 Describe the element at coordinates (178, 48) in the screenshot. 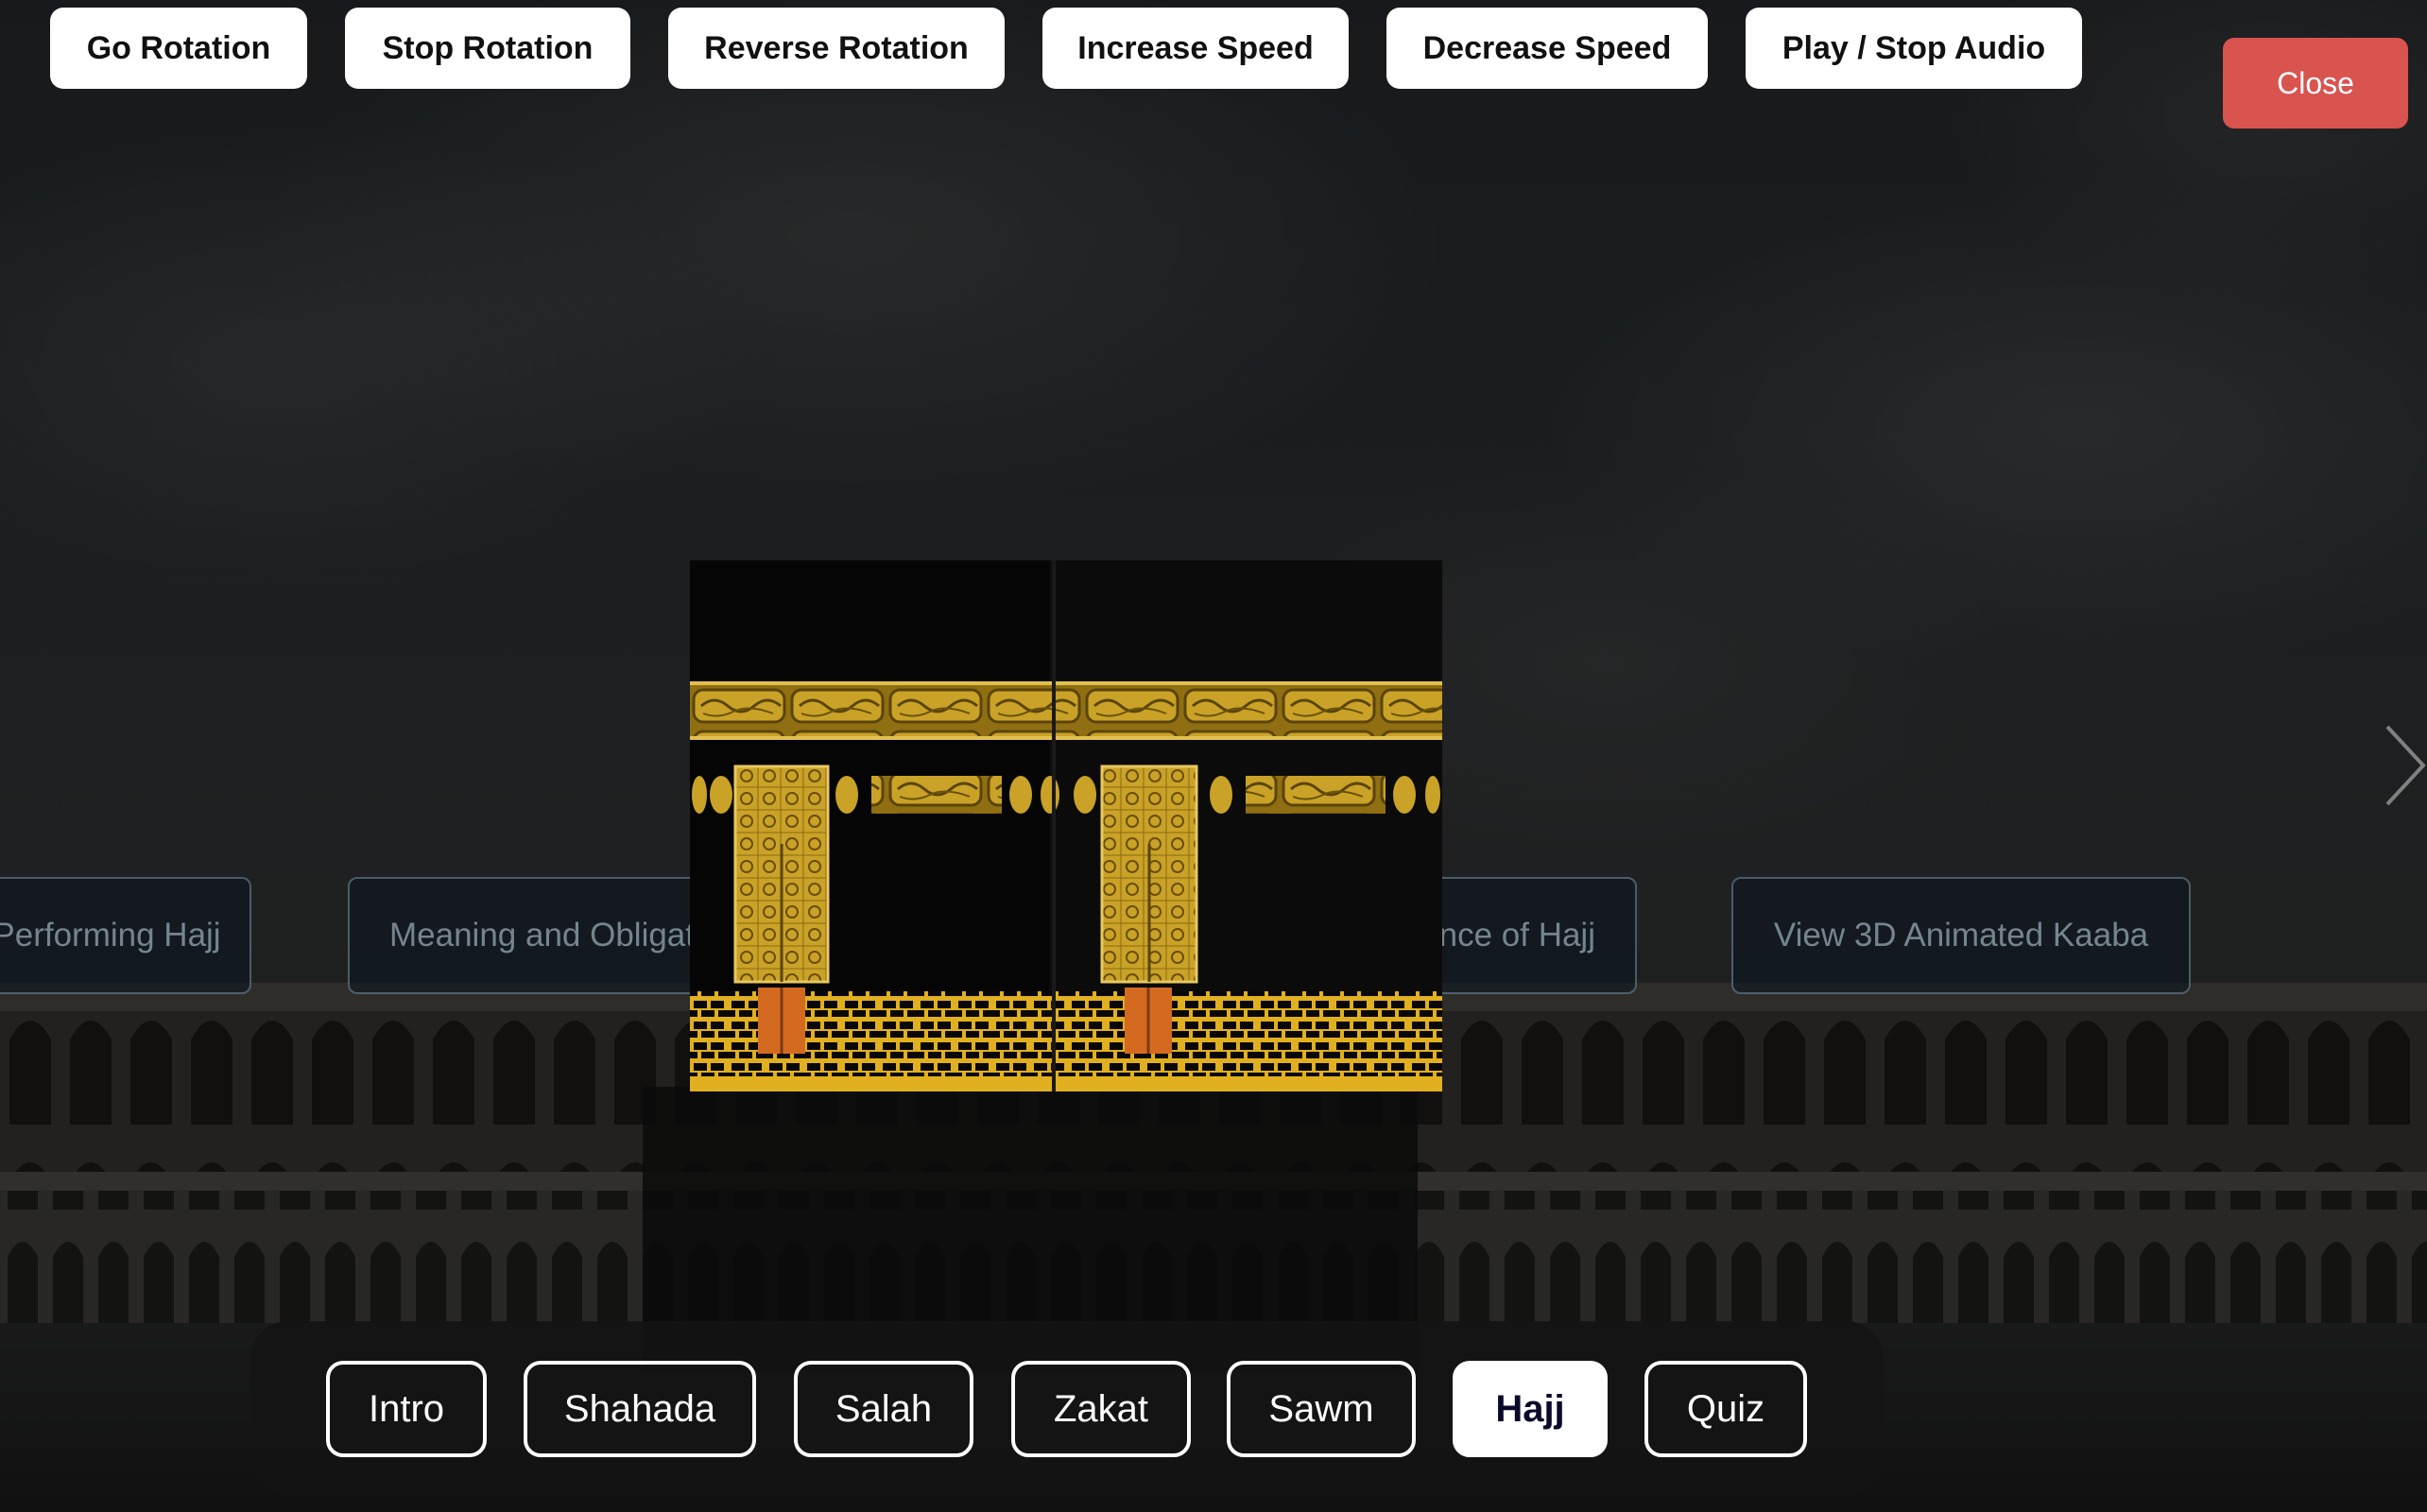

I see `go-rotation-button: Go Rotation` at that location.